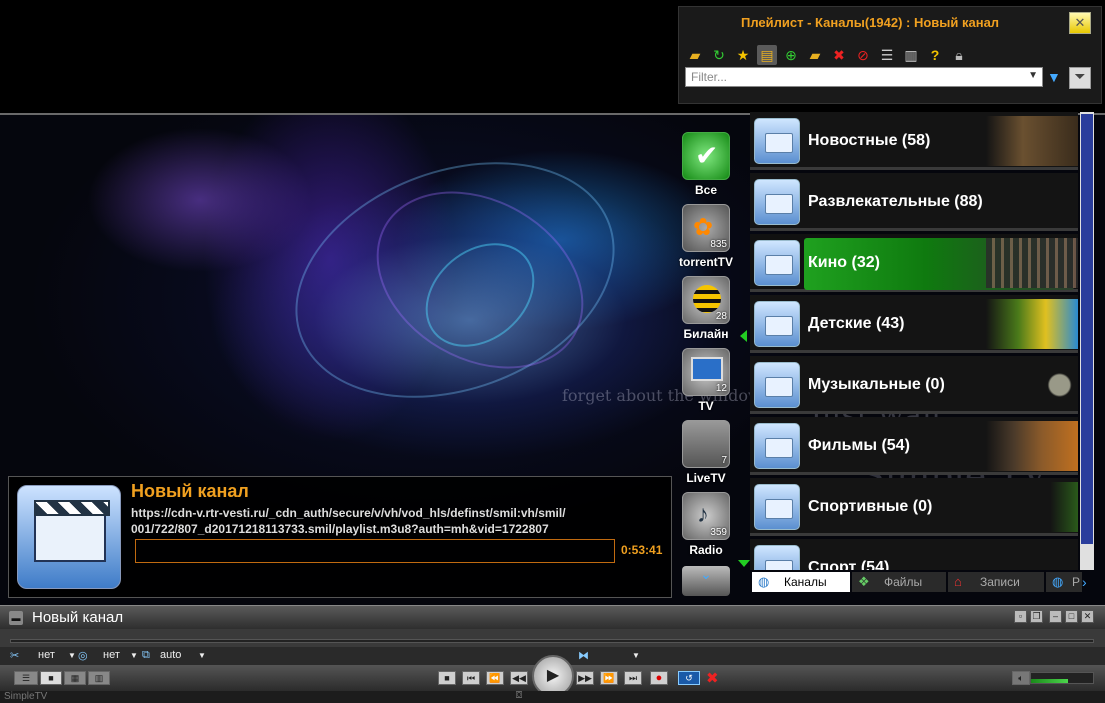 Image resolution: width=1105 pixels, height=703 pixels. I want to click on close-button: ✕, so click(1080, 23).